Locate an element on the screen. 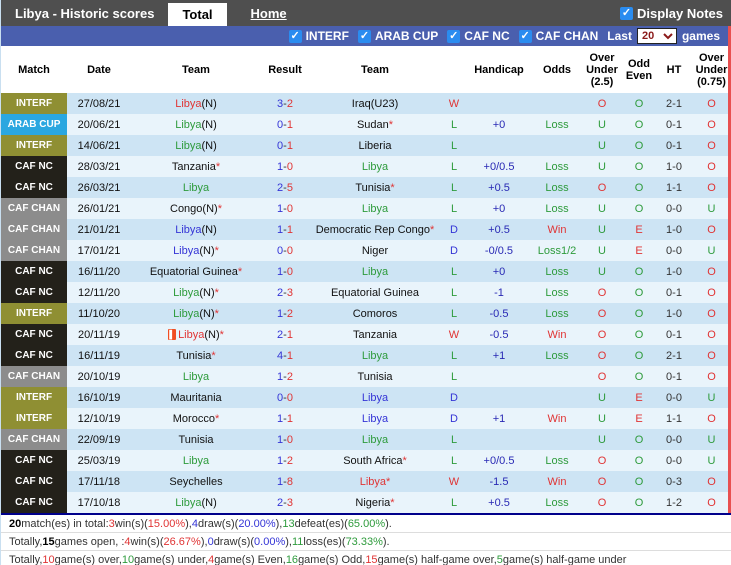  caf-chan-checkbox: ✓ is located at coordinates (525, 36).